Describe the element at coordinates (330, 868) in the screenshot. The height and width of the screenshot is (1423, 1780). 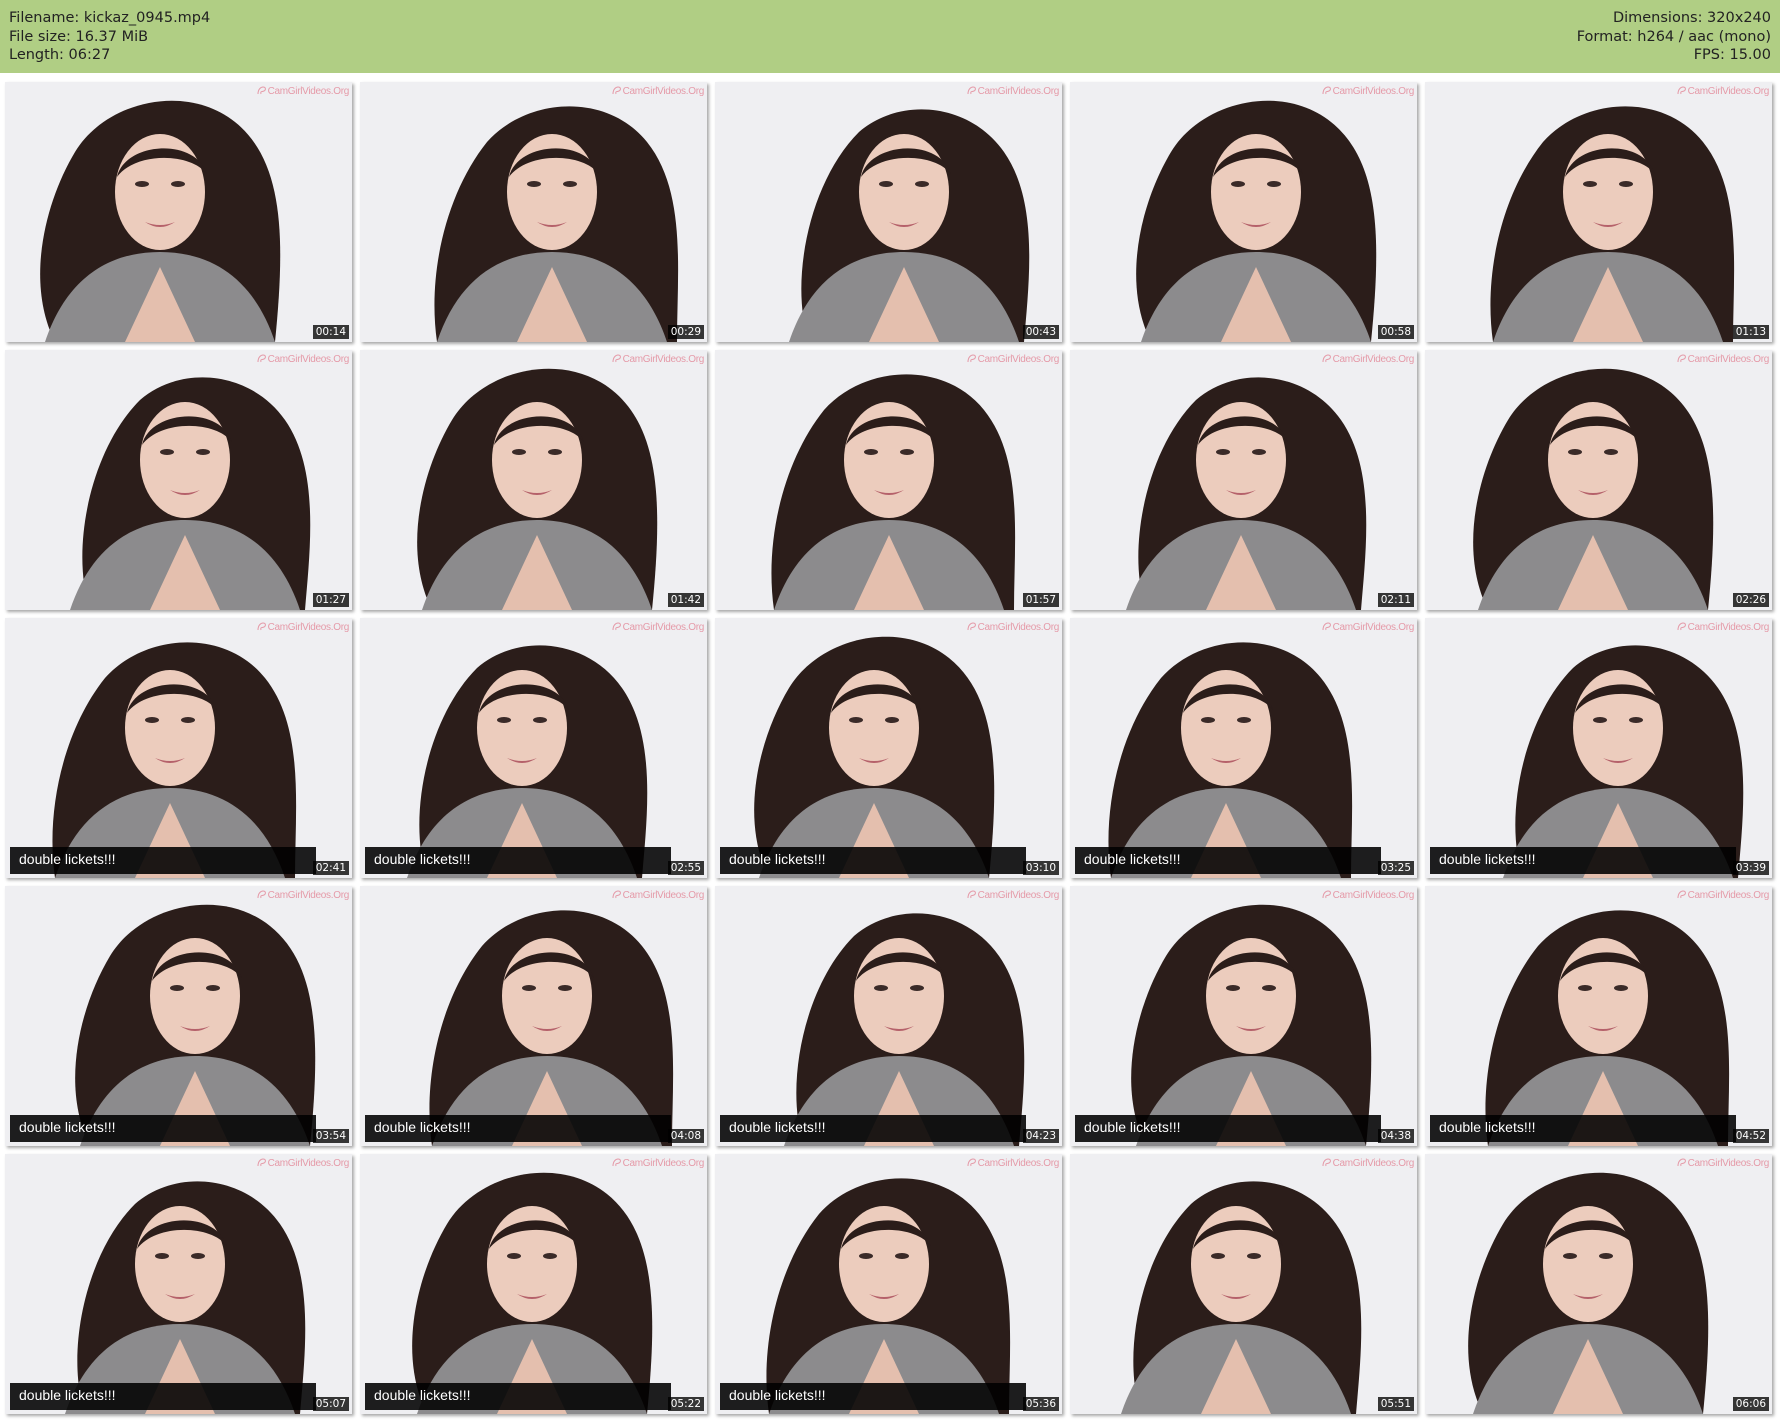
I see `timestamp-label: 02:41` at that location.